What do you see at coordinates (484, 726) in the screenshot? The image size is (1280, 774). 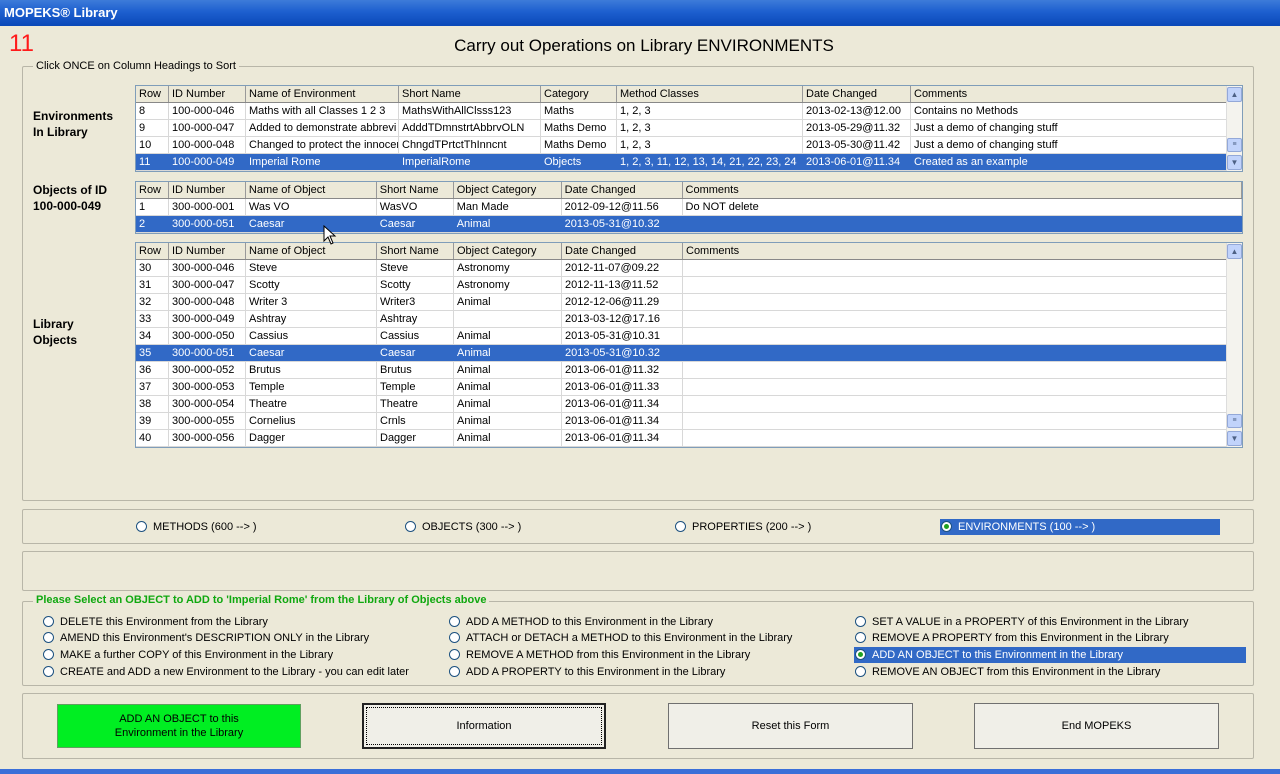 I see `information-button: Information` at bounding box center [484, 726].